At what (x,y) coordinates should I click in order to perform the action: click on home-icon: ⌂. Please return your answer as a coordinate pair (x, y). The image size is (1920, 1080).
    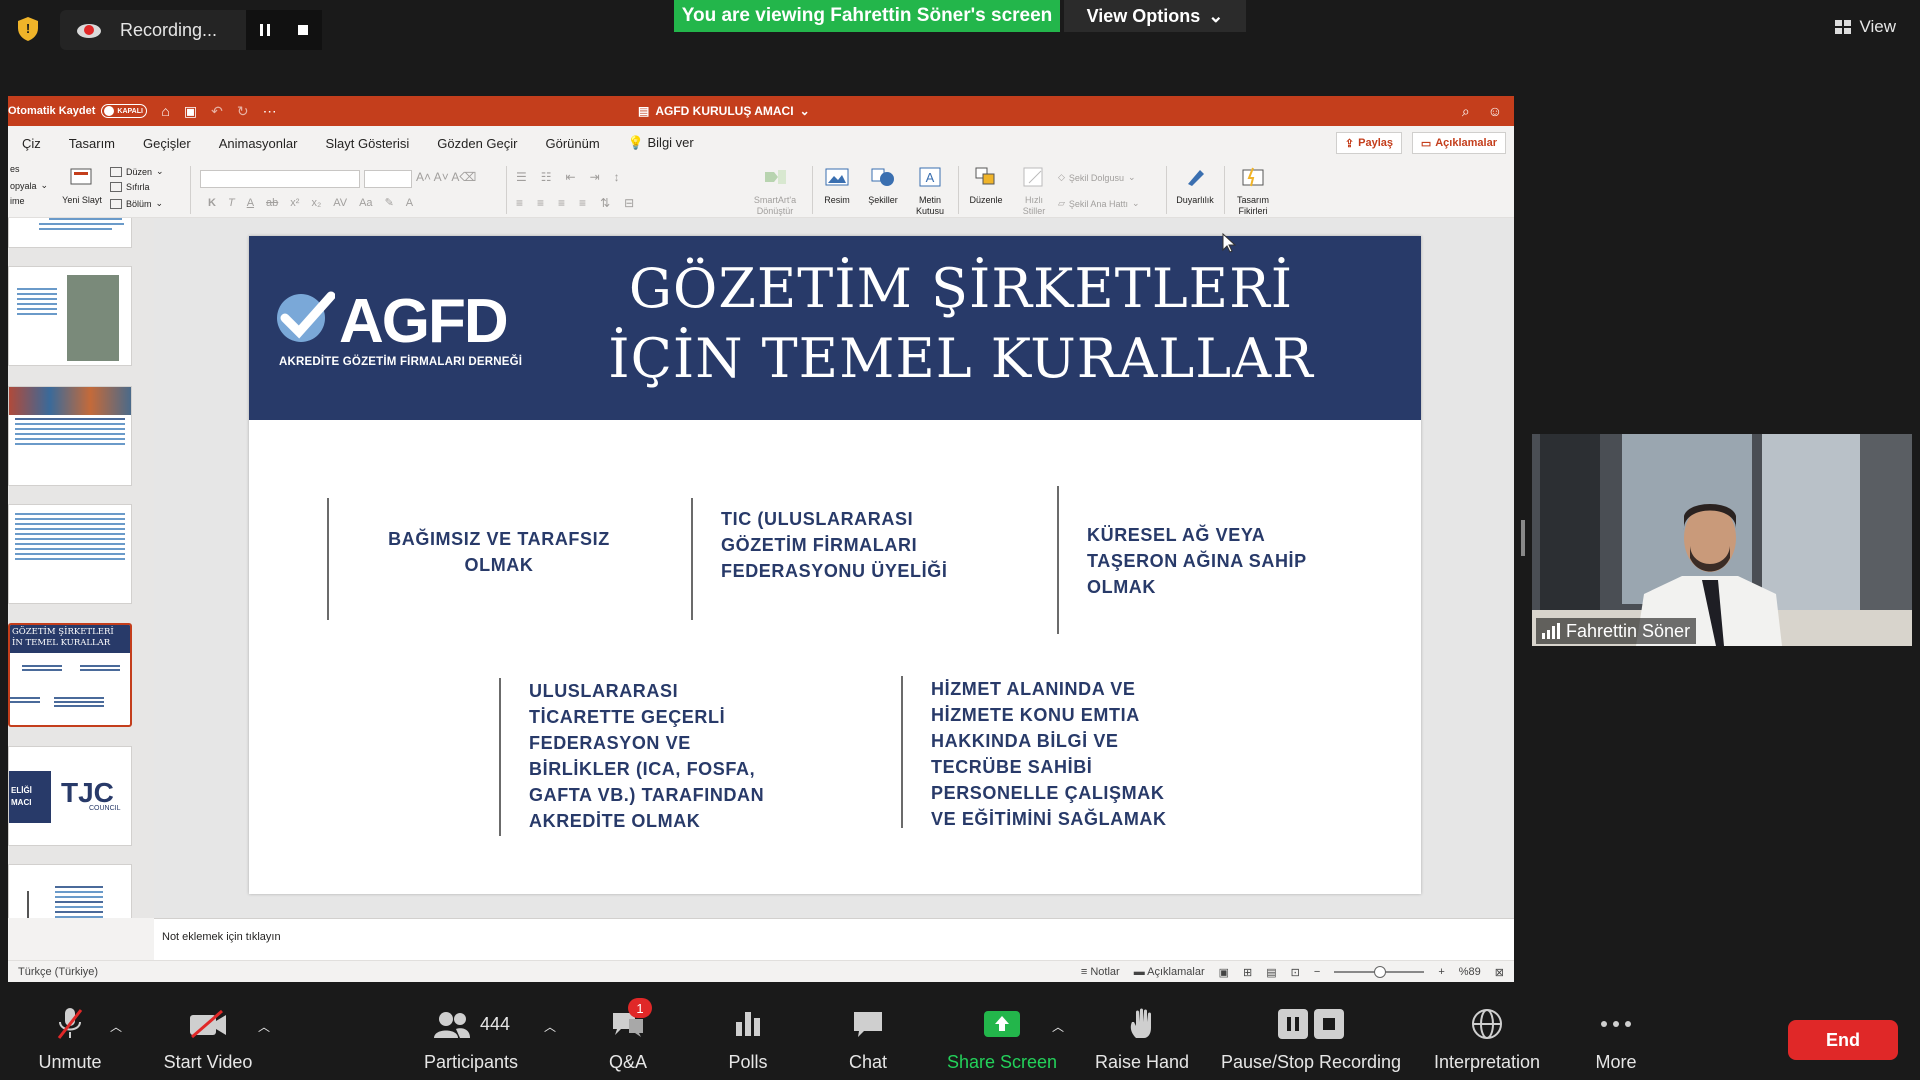
    Looking at the image, I should click on (165, 111).